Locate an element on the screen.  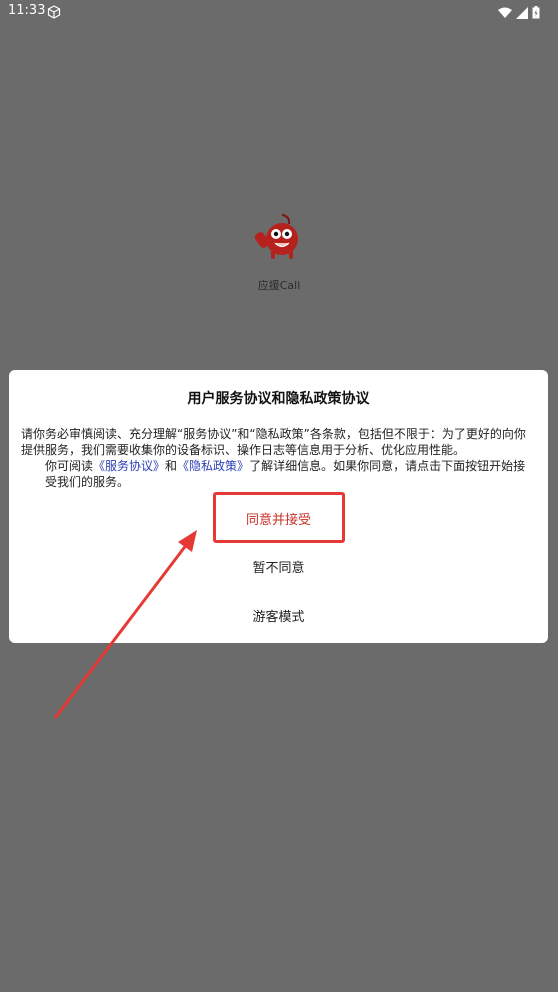
signal-icon is located at coordinates (522, 13).